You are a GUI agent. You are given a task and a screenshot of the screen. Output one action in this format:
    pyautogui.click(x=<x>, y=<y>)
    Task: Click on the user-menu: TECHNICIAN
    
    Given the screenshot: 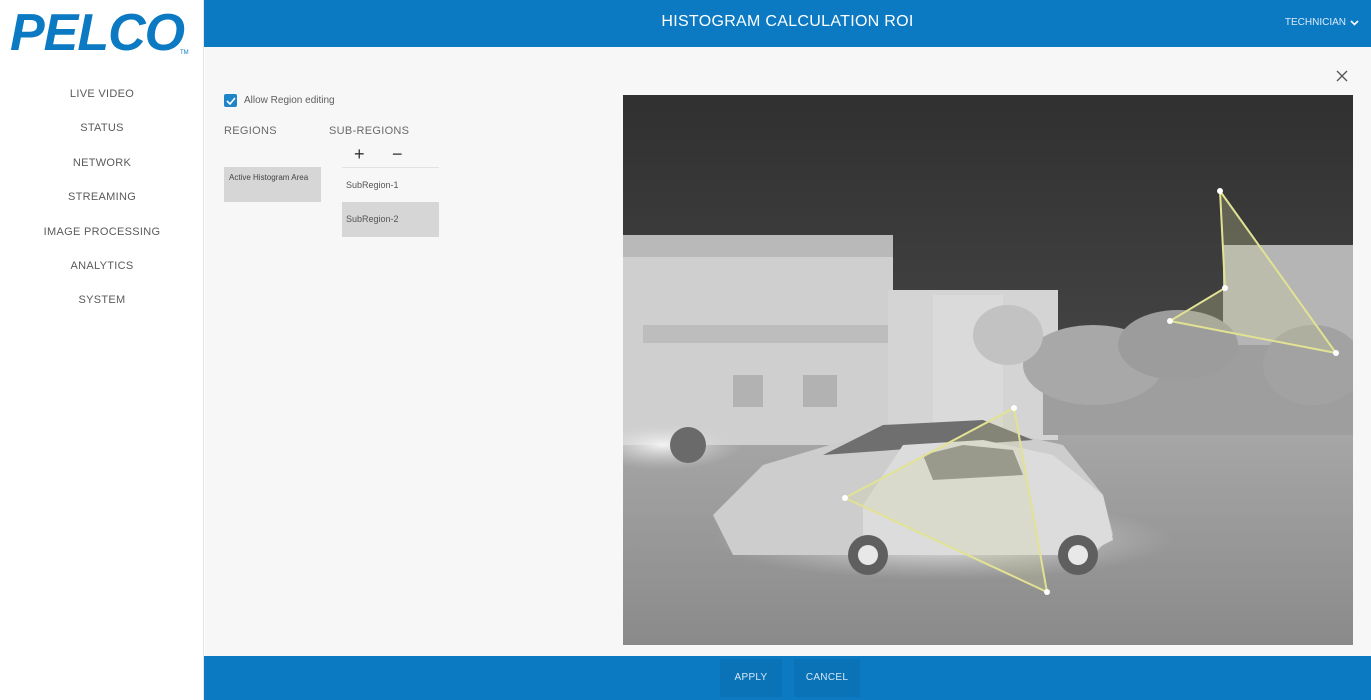 What is the action you would take?
    pyautogui.click(x=1322, y=22)
    